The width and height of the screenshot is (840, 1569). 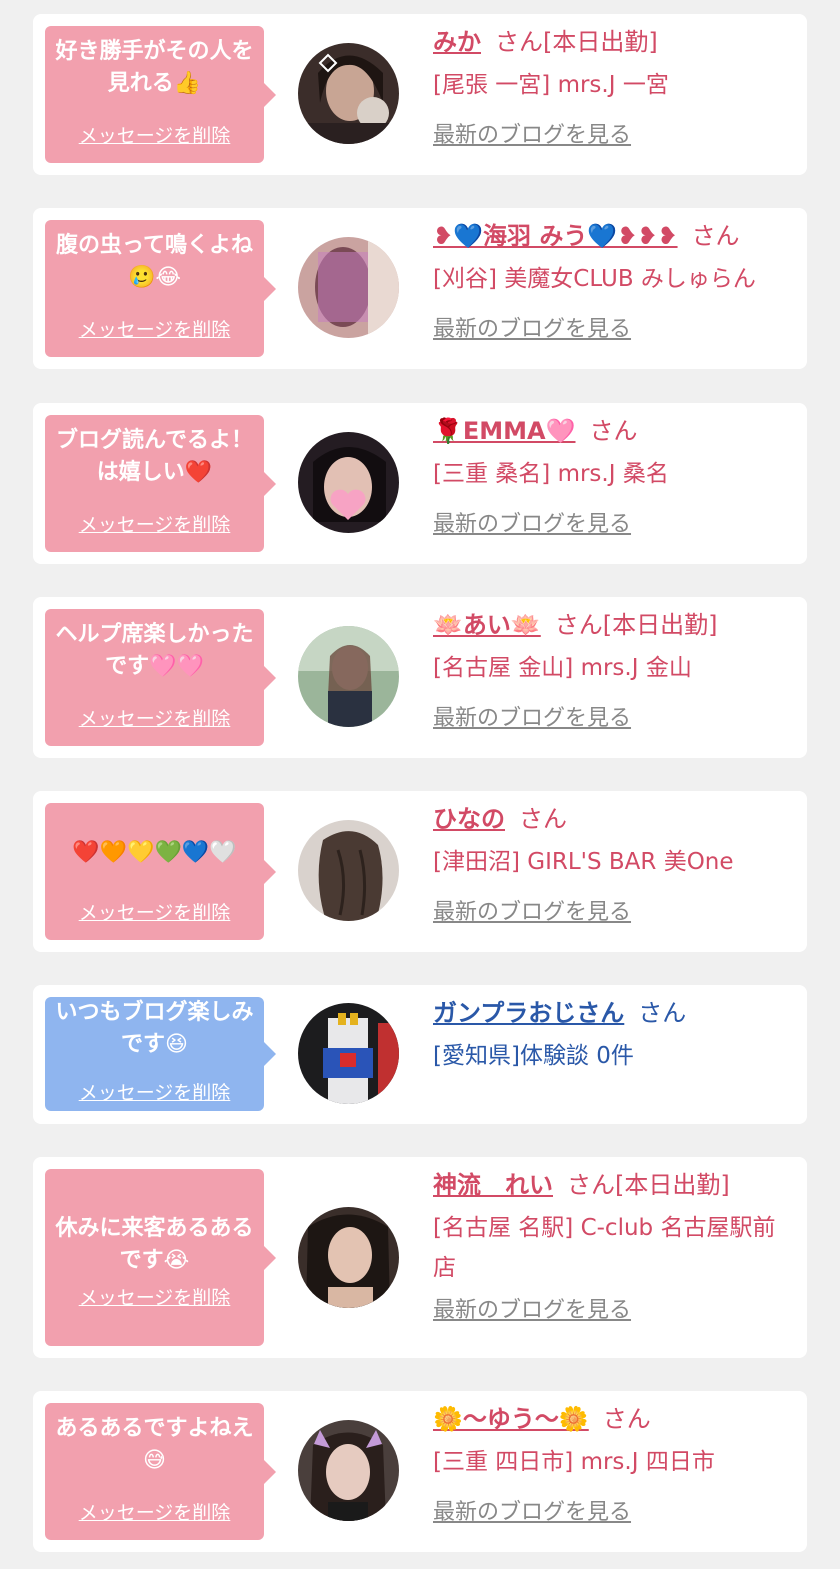 I want to click on girl-info: 🌼〜ゆう〜🌼 さん [三重 四日市] mrs.J 四日市 最新のブログを見る, so click(x=613, y=1465).